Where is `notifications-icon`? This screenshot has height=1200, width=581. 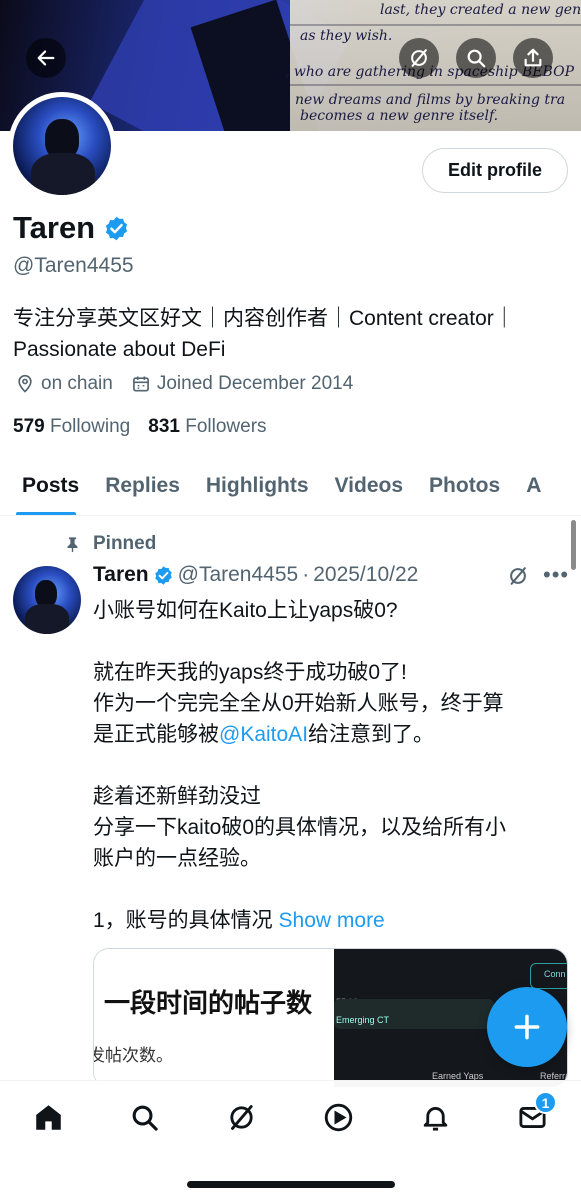 notifications-icon is located at coordinates (435, 1118).